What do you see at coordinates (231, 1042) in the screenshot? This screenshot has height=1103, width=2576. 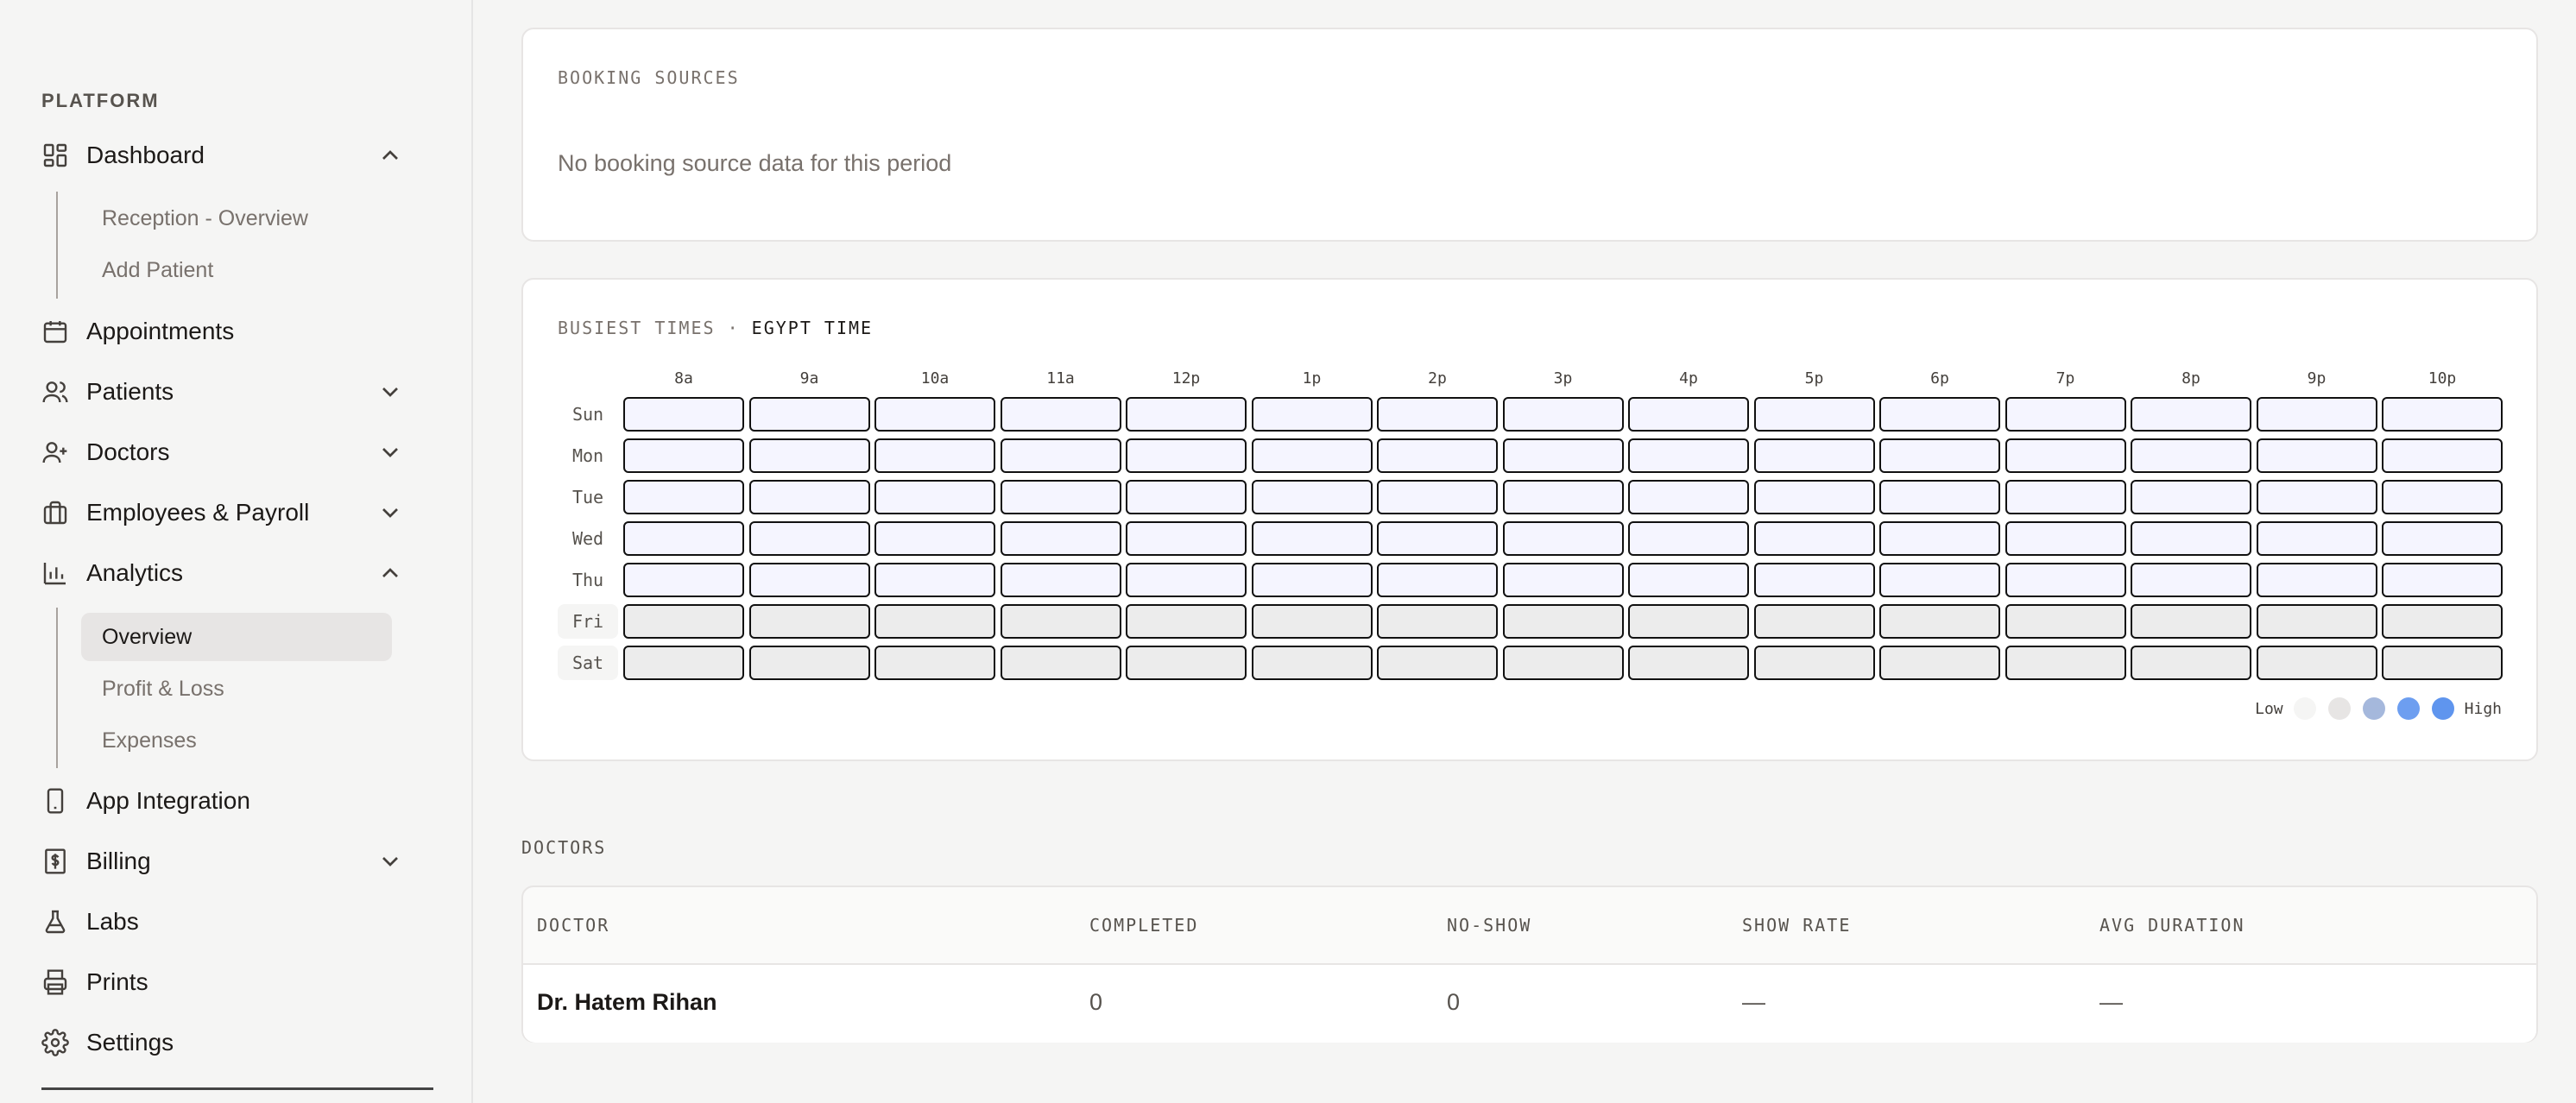 I see `sidebar-item-settings: Settings` at bounding box center [231, 1042].